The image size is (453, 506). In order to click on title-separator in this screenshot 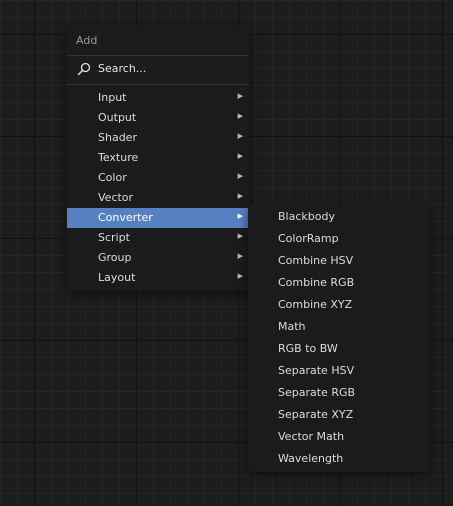, I will do `click(158, 55)`.